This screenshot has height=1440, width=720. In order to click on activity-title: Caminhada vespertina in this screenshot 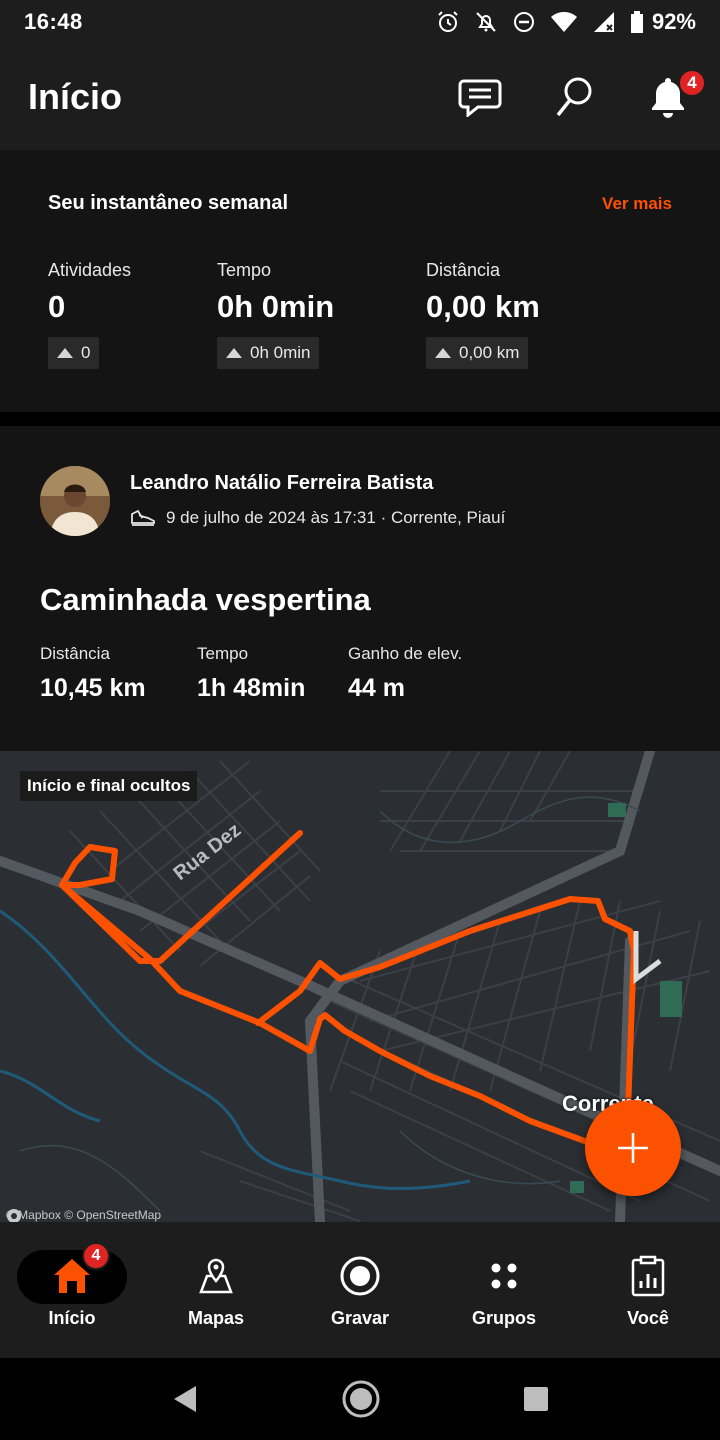, I will do `click(205, 600)`.